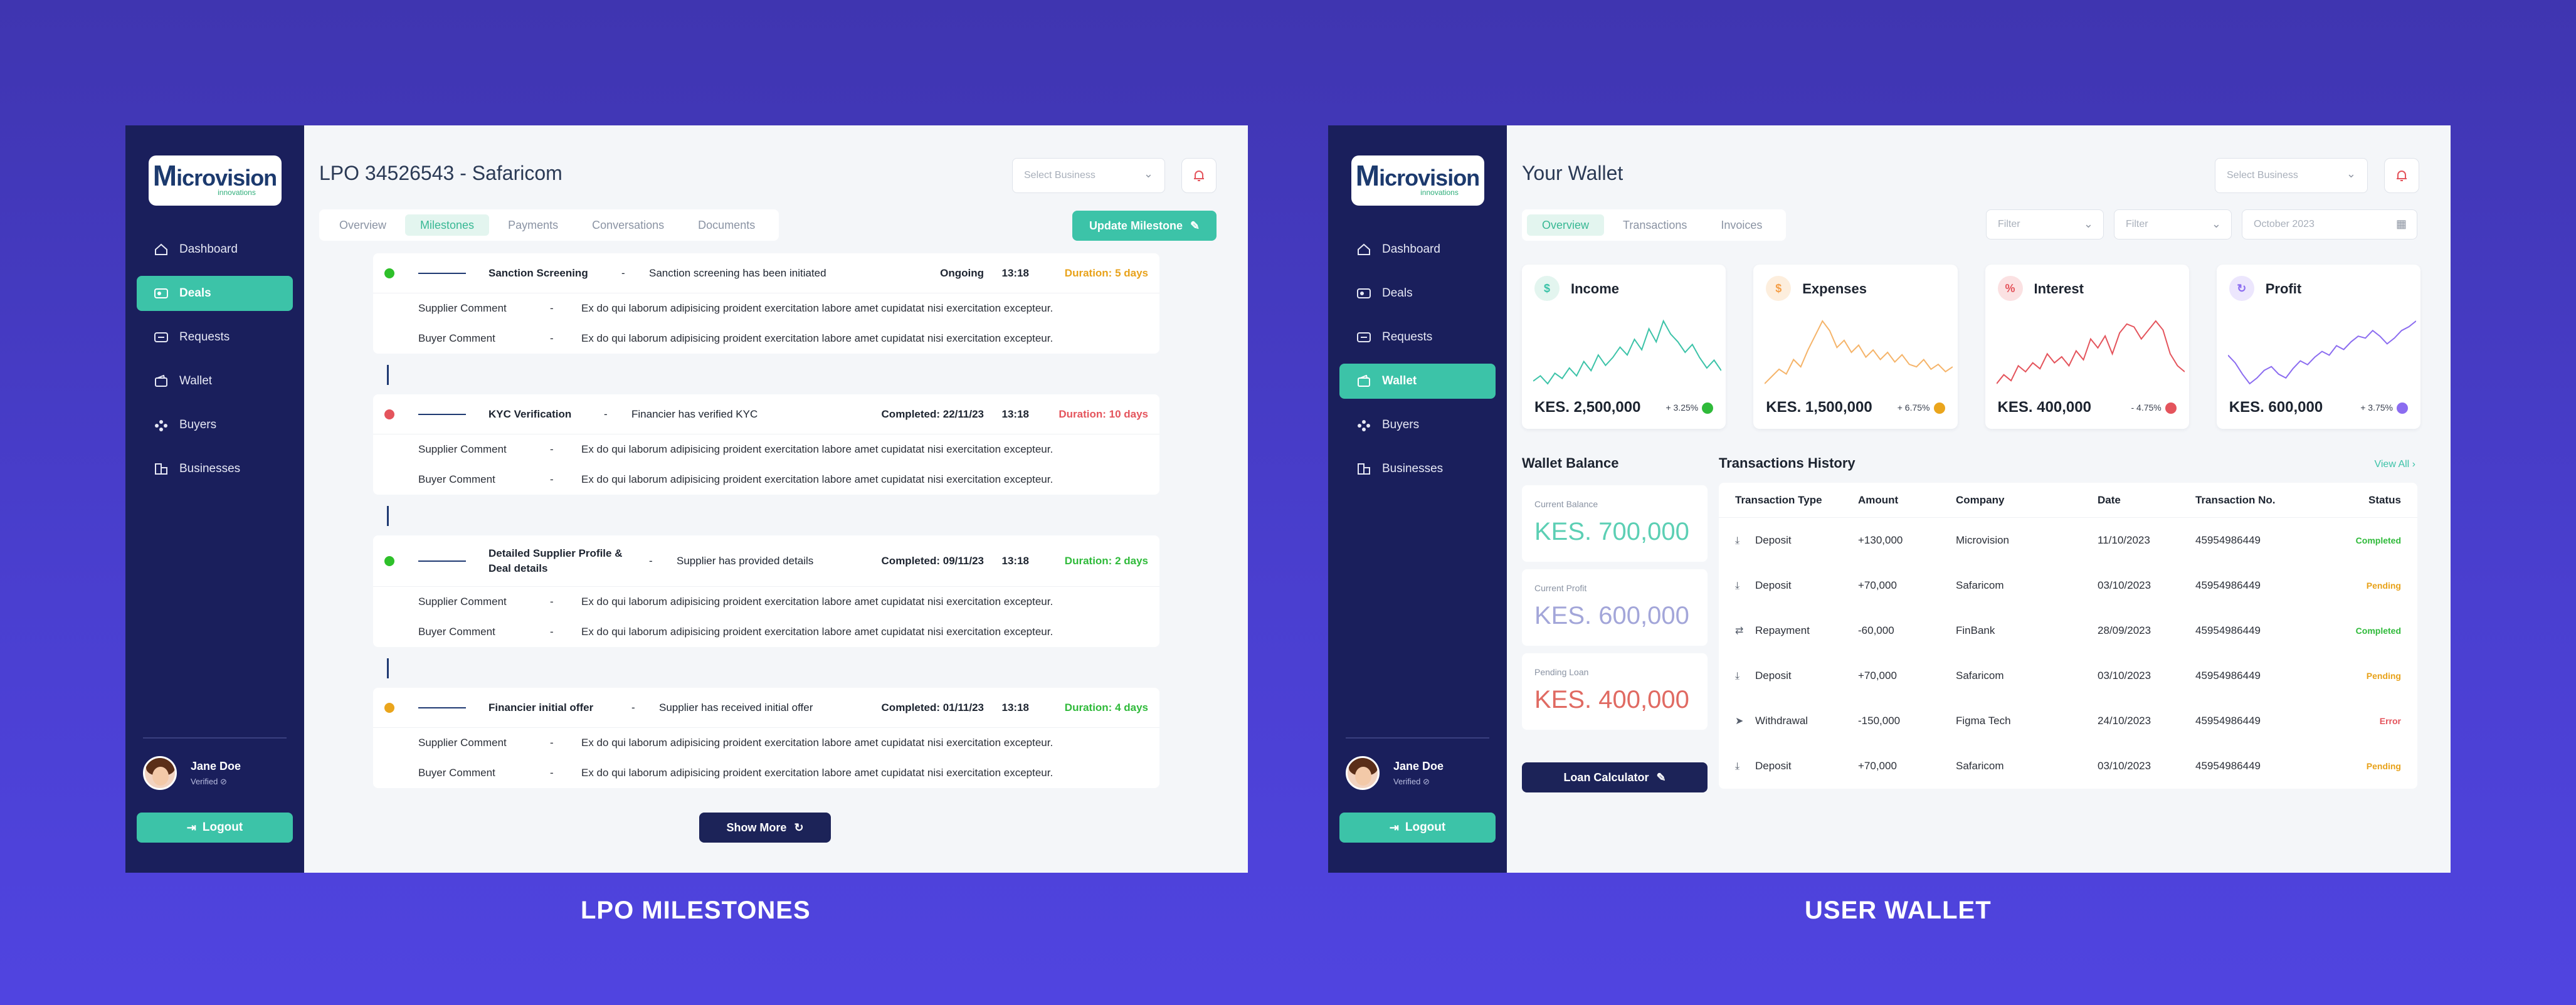  Describe the element at coordinates (161, 381) in the screenshot. I see `wallet-icon` at that location.